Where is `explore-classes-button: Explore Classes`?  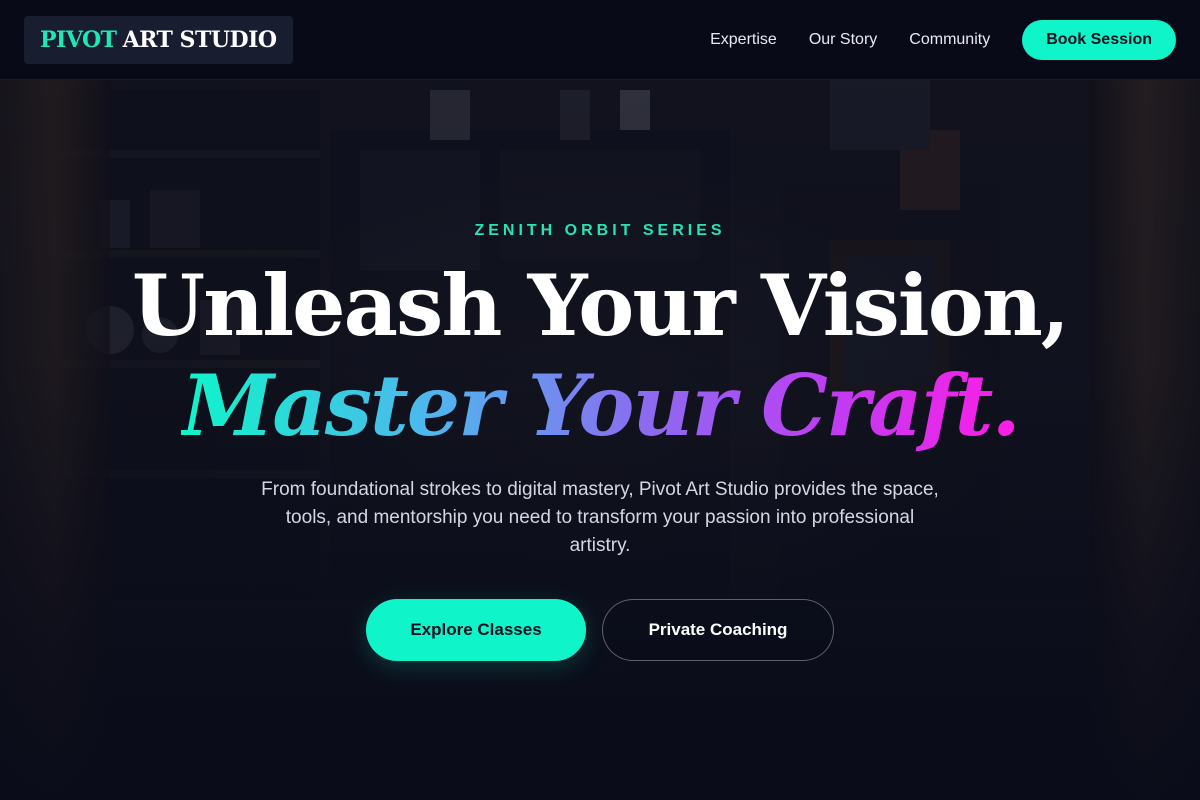
explore-classes-button: Explore Classes is located at coordinates (476, 630).